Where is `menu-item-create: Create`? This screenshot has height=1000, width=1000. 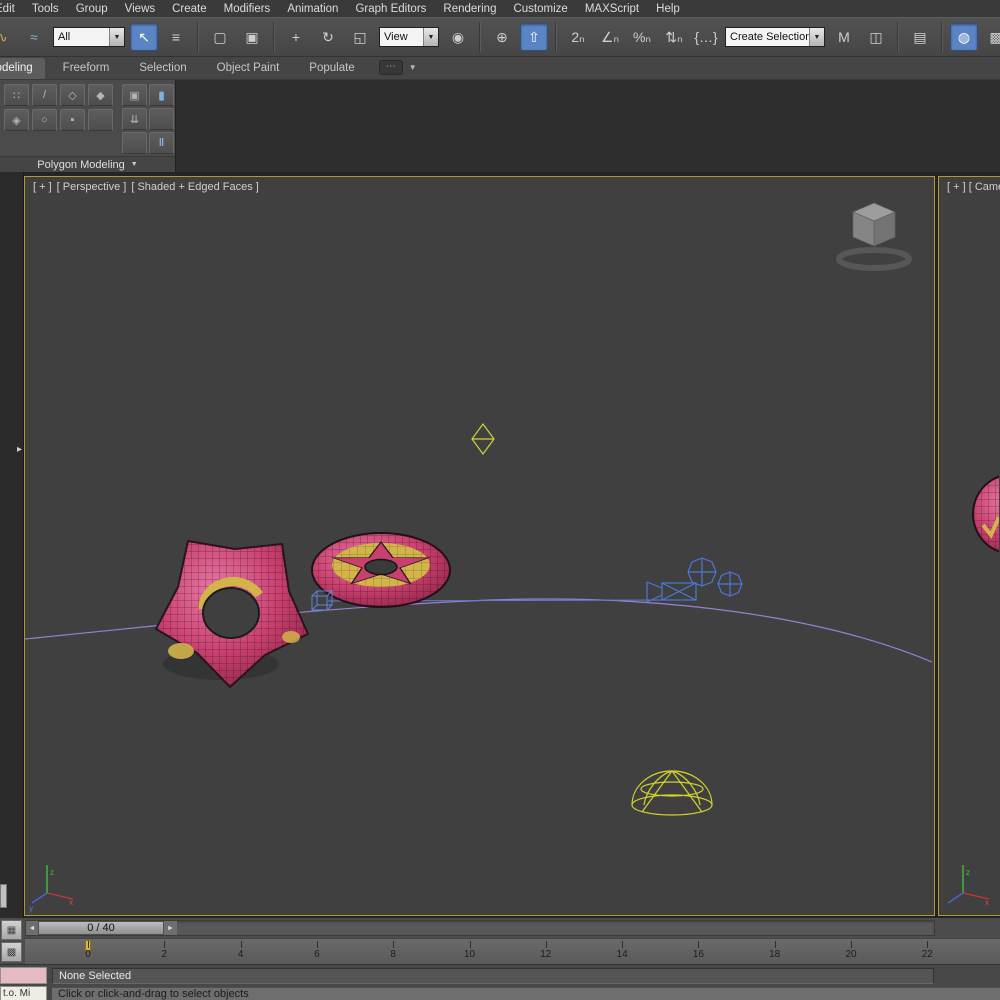
menu-item-create: Create is located at coordinates (189, 9).